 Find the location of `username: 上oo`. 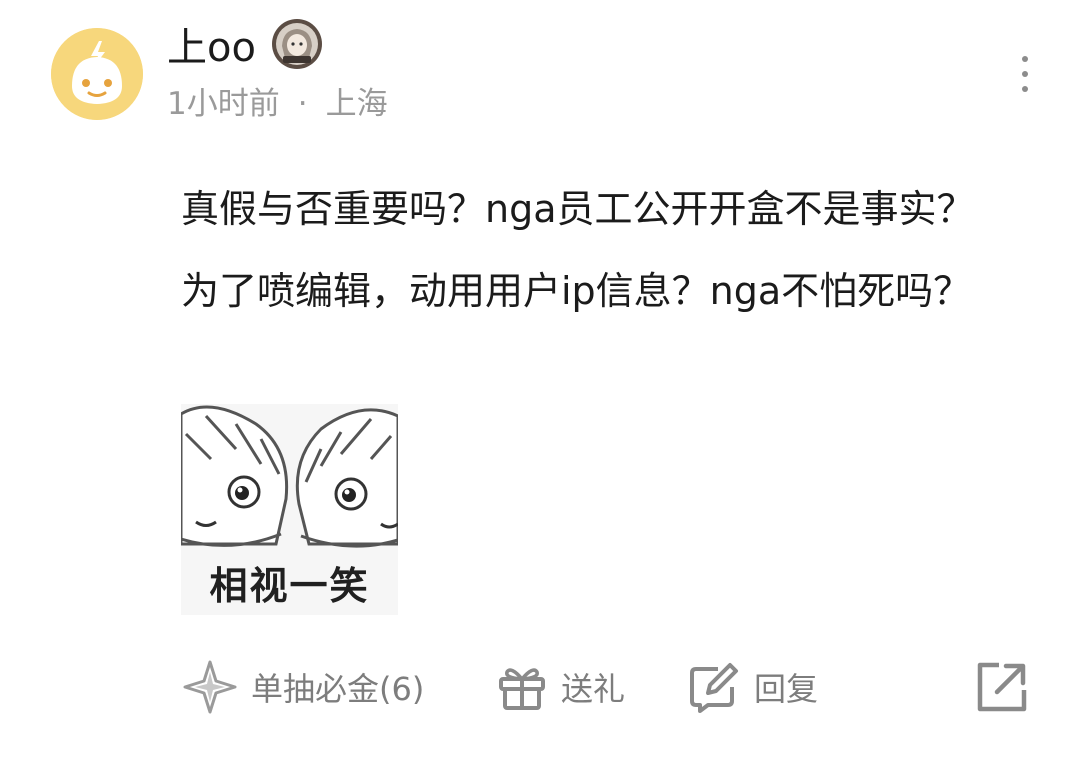

username: 上oo is located at coordinates (211, 48).